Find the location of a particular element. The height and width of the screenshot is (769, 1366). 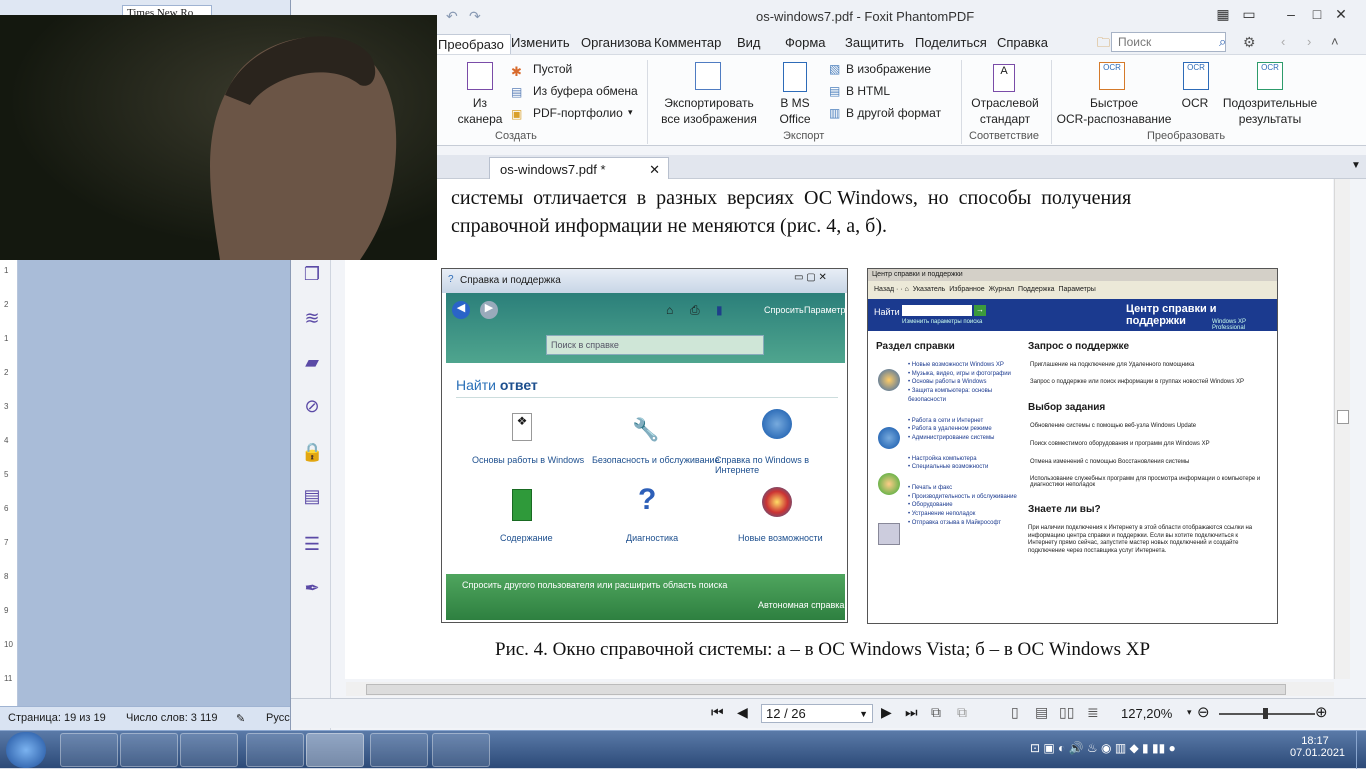

yandex-taskbar-icon is located at coordinates (209, 750).